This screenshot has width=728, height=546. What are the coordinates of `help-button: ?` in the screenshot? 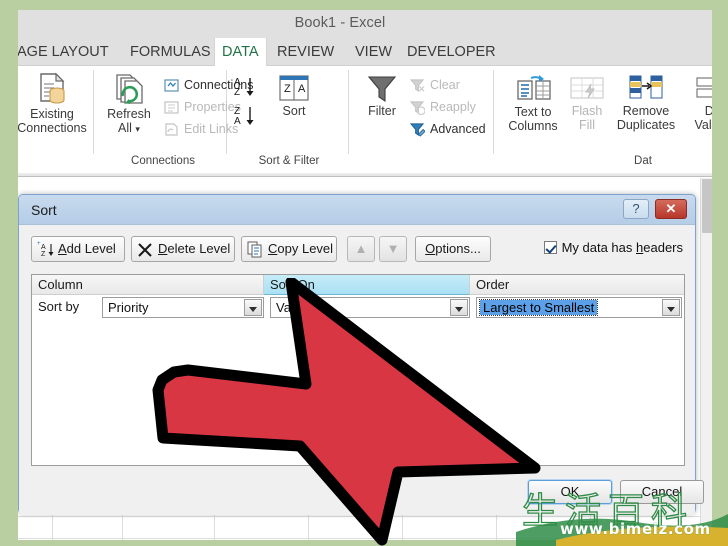 It's located at (636, 209).